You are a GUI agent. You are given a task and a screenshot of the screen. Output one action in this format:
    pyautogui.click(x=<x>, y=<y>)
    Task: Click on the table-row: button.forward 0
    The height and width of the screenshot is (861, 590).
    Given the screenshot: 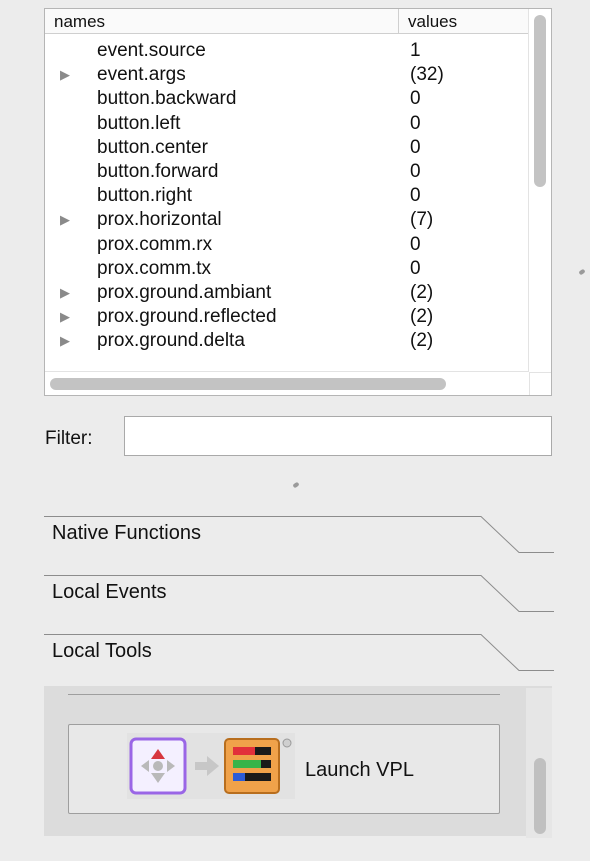 What is the action you would take?
    pyautogui.click(x=287, y=172)
    